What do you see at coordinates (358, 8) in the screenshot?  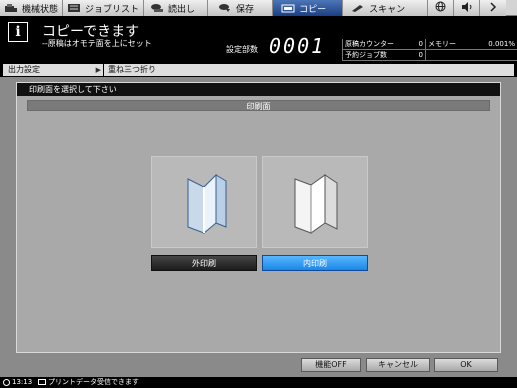 I see `scan-icon` at bounding box center [358, 8].